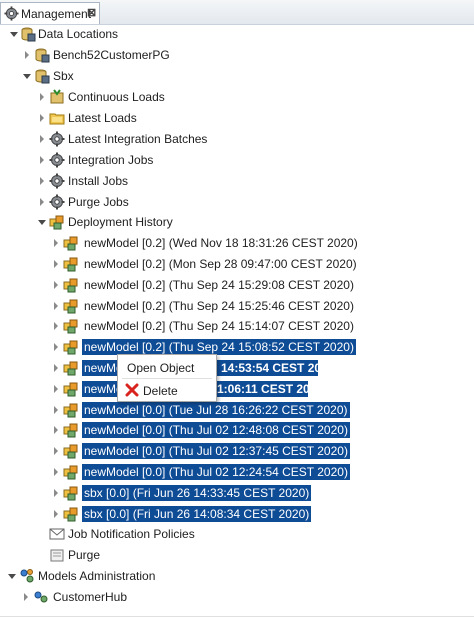 This screenshot has width=474, height=631. Describe the element at coordinates (237, 76) in the screenshot. I see `tree-item-sbx: Sbx` at that location.